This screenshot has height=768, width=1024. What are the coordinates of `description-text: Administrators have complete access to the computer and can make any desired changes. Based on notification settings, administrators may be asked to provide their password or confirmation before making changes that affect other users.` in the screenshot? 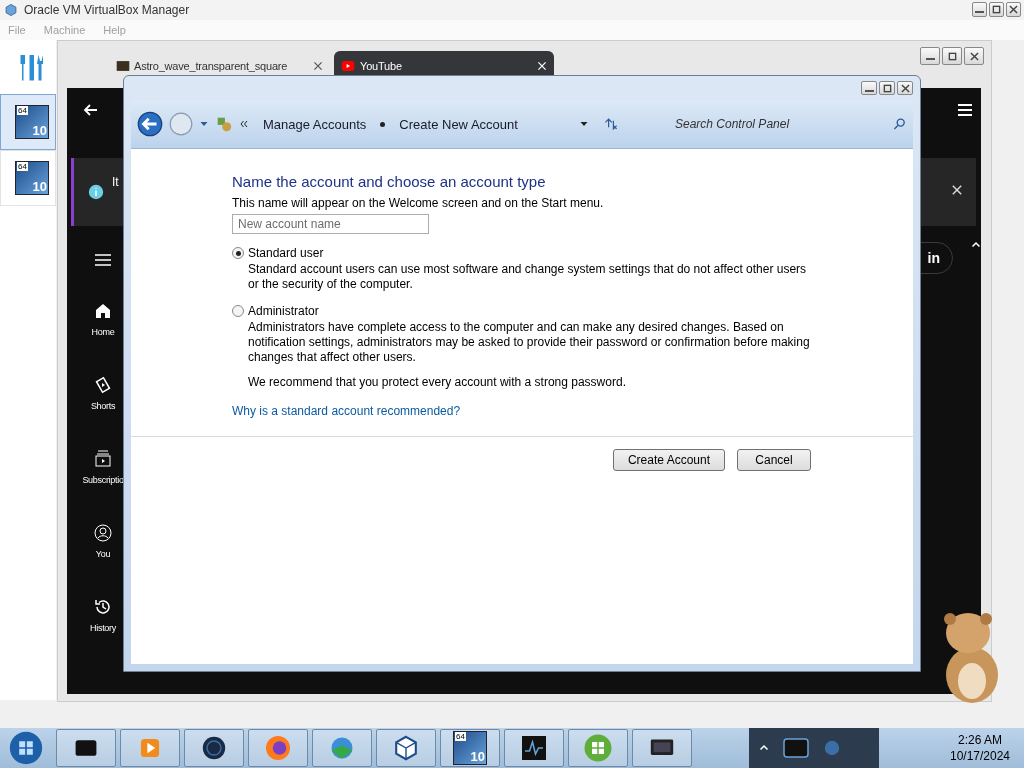 It's located at (529, 342).